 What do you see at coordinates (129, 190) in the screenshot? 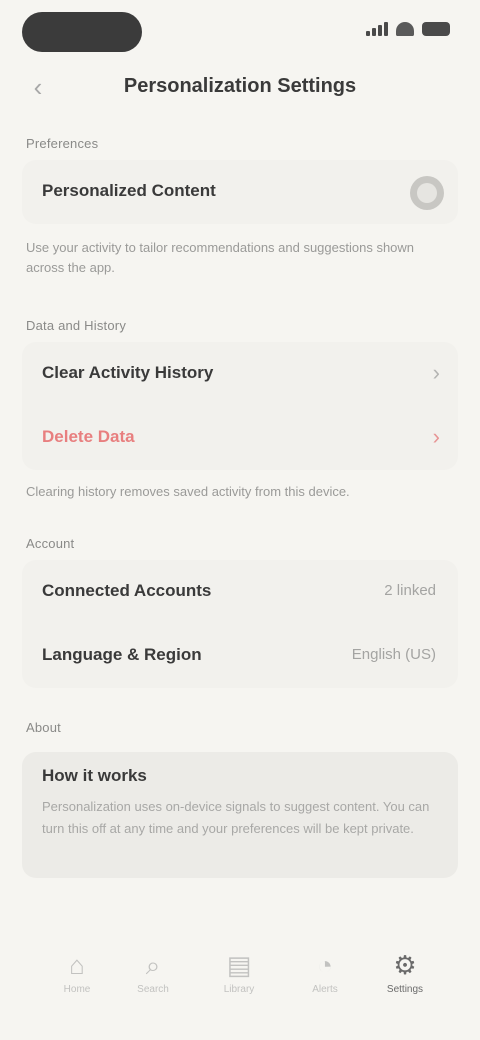
I see `row-label: Personalized Content` at bounding box center [129, 190].